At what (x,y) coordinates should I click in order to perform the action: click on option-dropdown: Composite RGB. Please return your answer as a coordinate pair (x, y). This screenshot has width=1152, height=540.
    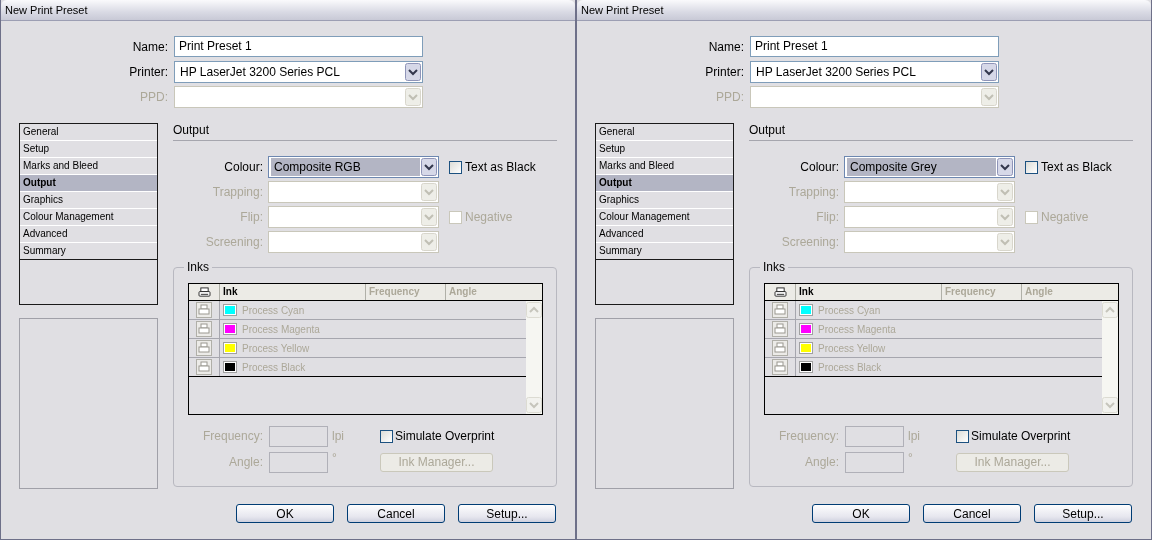
    Looking at the image, I should click on (353, 167).